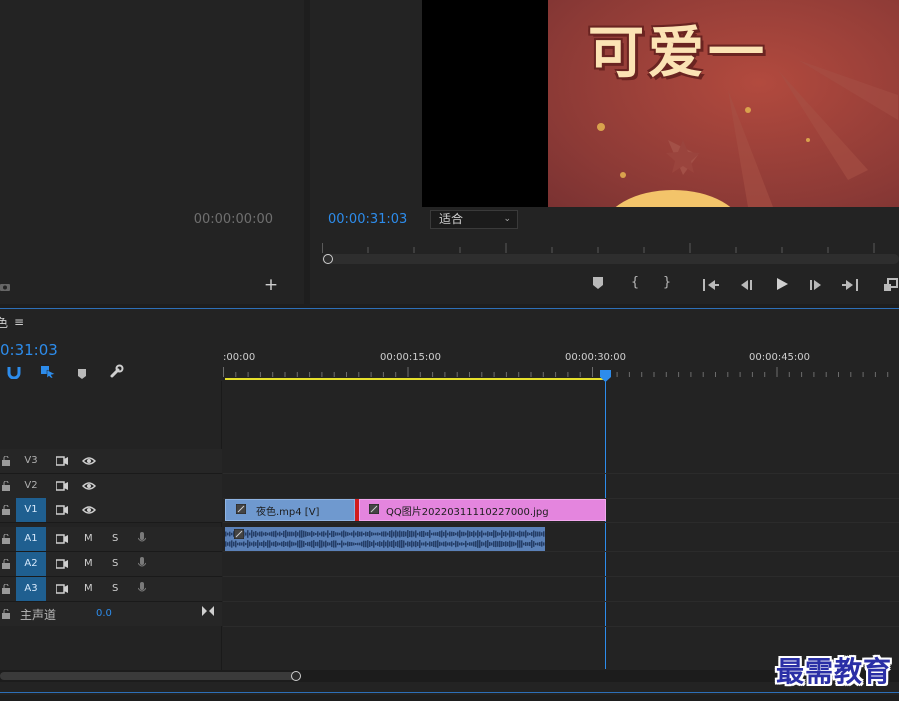 The width and height of the screenshot is (899, 701). I want to click on add-marker-button, so click(598, 284).